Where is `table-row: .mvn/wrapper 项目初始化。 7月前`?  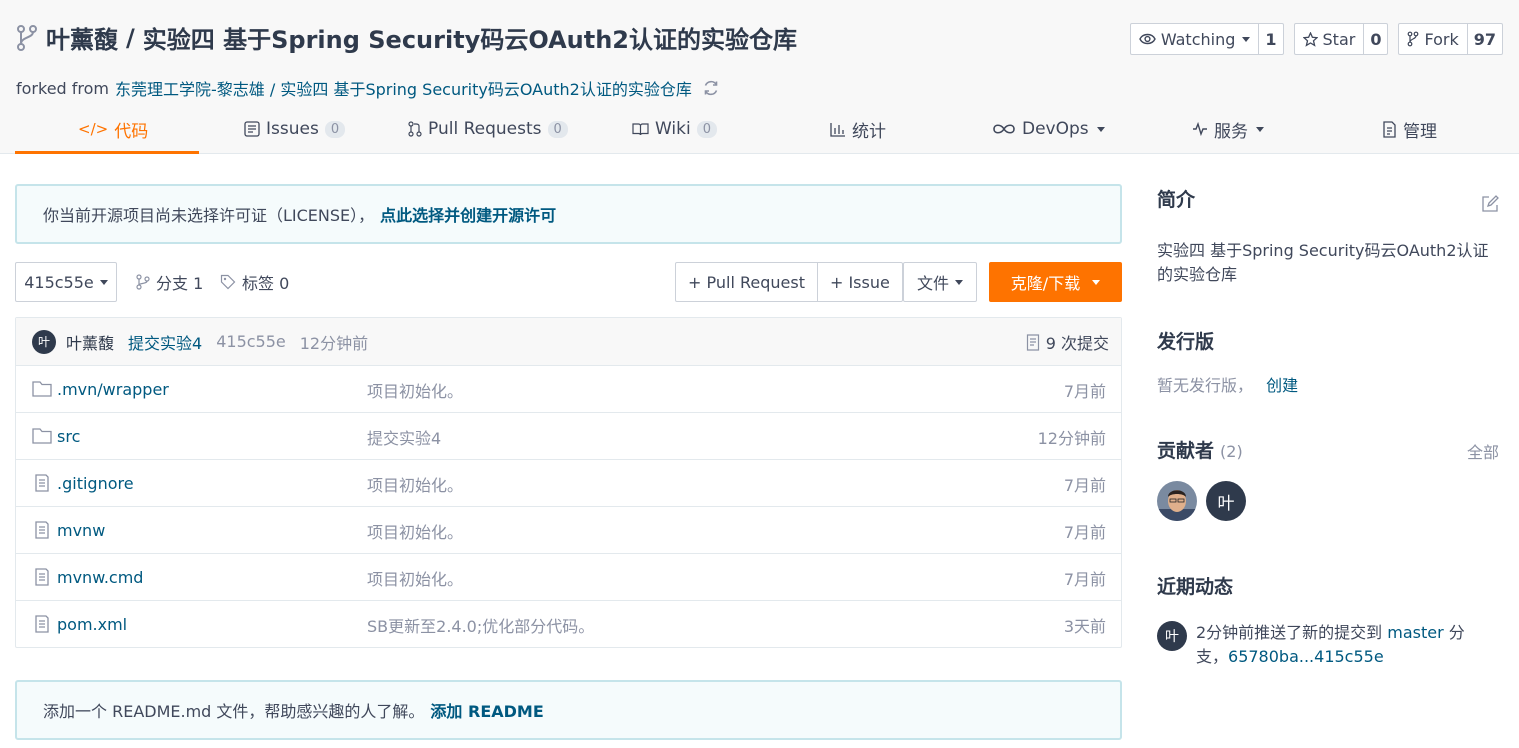
table-row: .mvn/wrapper 项目初始化。 7月前 is located at coordinates (568, 389).